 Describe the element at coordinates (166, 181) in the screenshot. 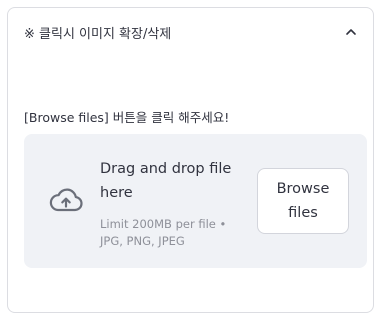

I see `dropzone-instructions: Drag and drop file here` at that location.